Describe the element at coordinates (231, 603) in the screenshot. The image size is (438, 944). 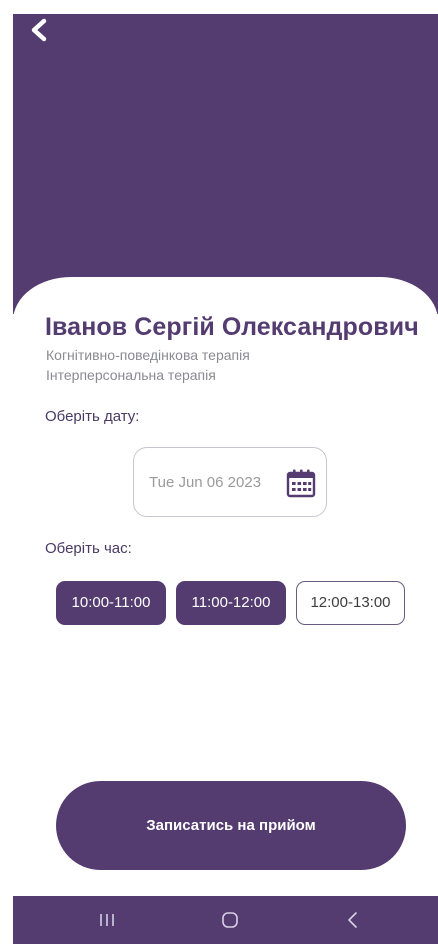
I see `time-slot-11-12: 11:00-12:00` at that location.